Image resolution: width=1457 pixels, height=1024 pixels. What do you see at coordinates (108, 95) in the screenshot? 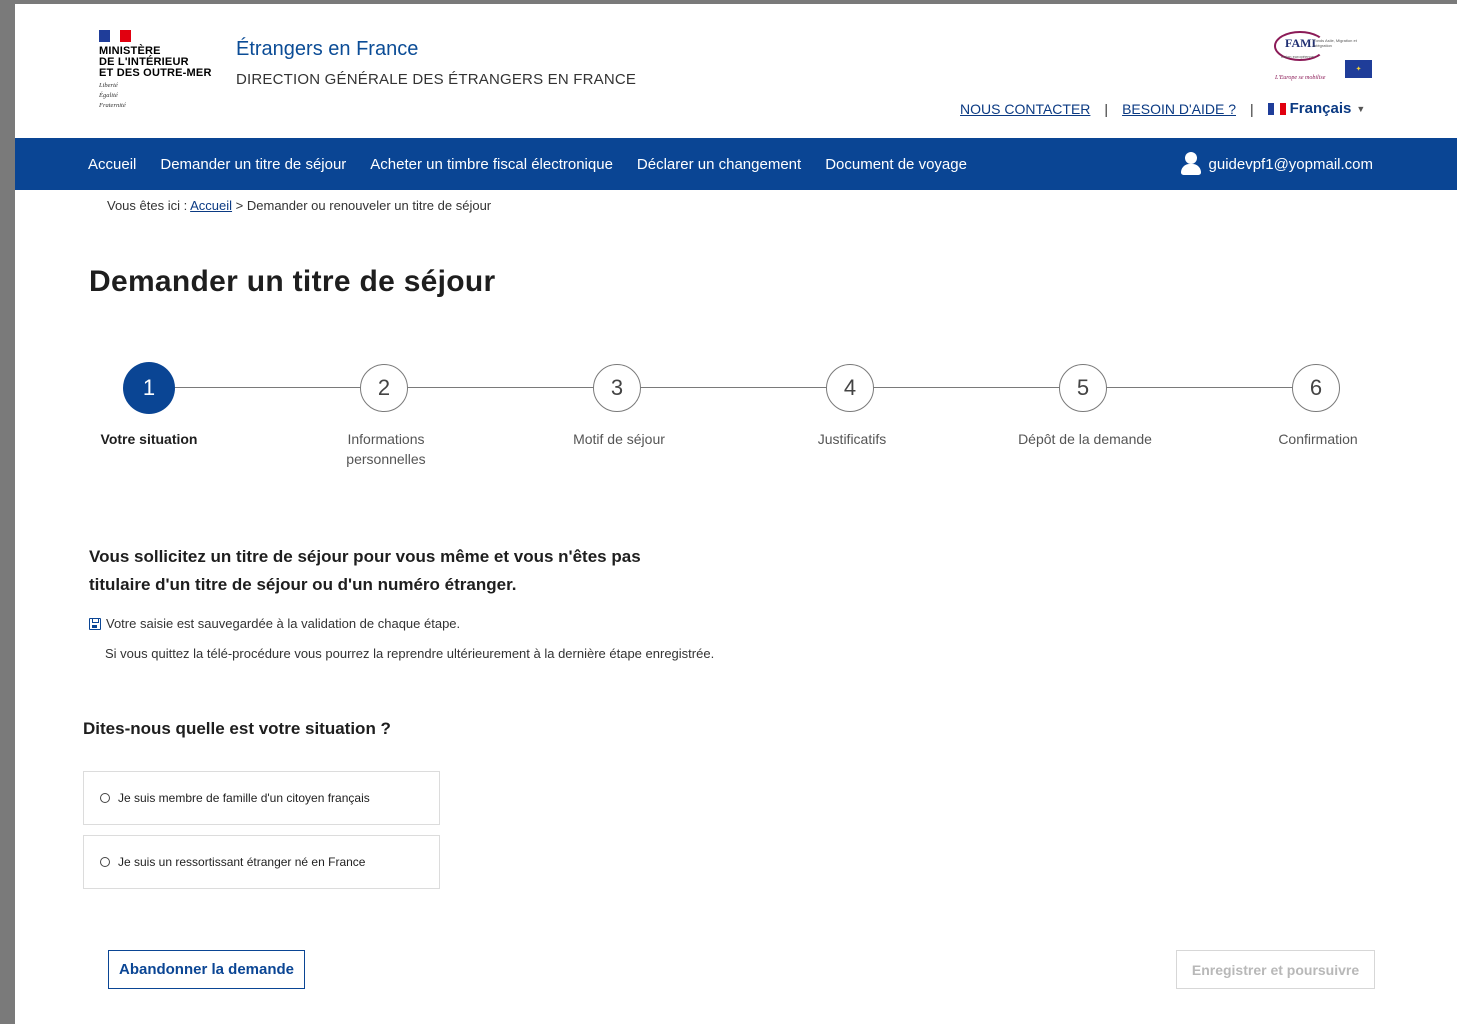
I see `motto-line-2: Égalité` at bounding box center [108, 95].